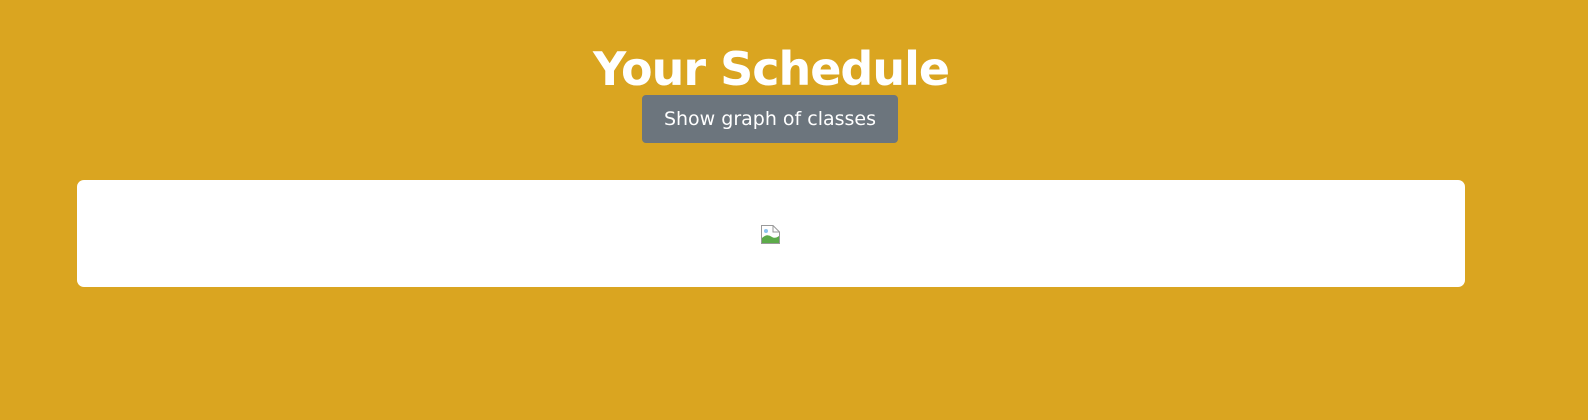  I want to click on broken-image-icon, so click(770, 234).